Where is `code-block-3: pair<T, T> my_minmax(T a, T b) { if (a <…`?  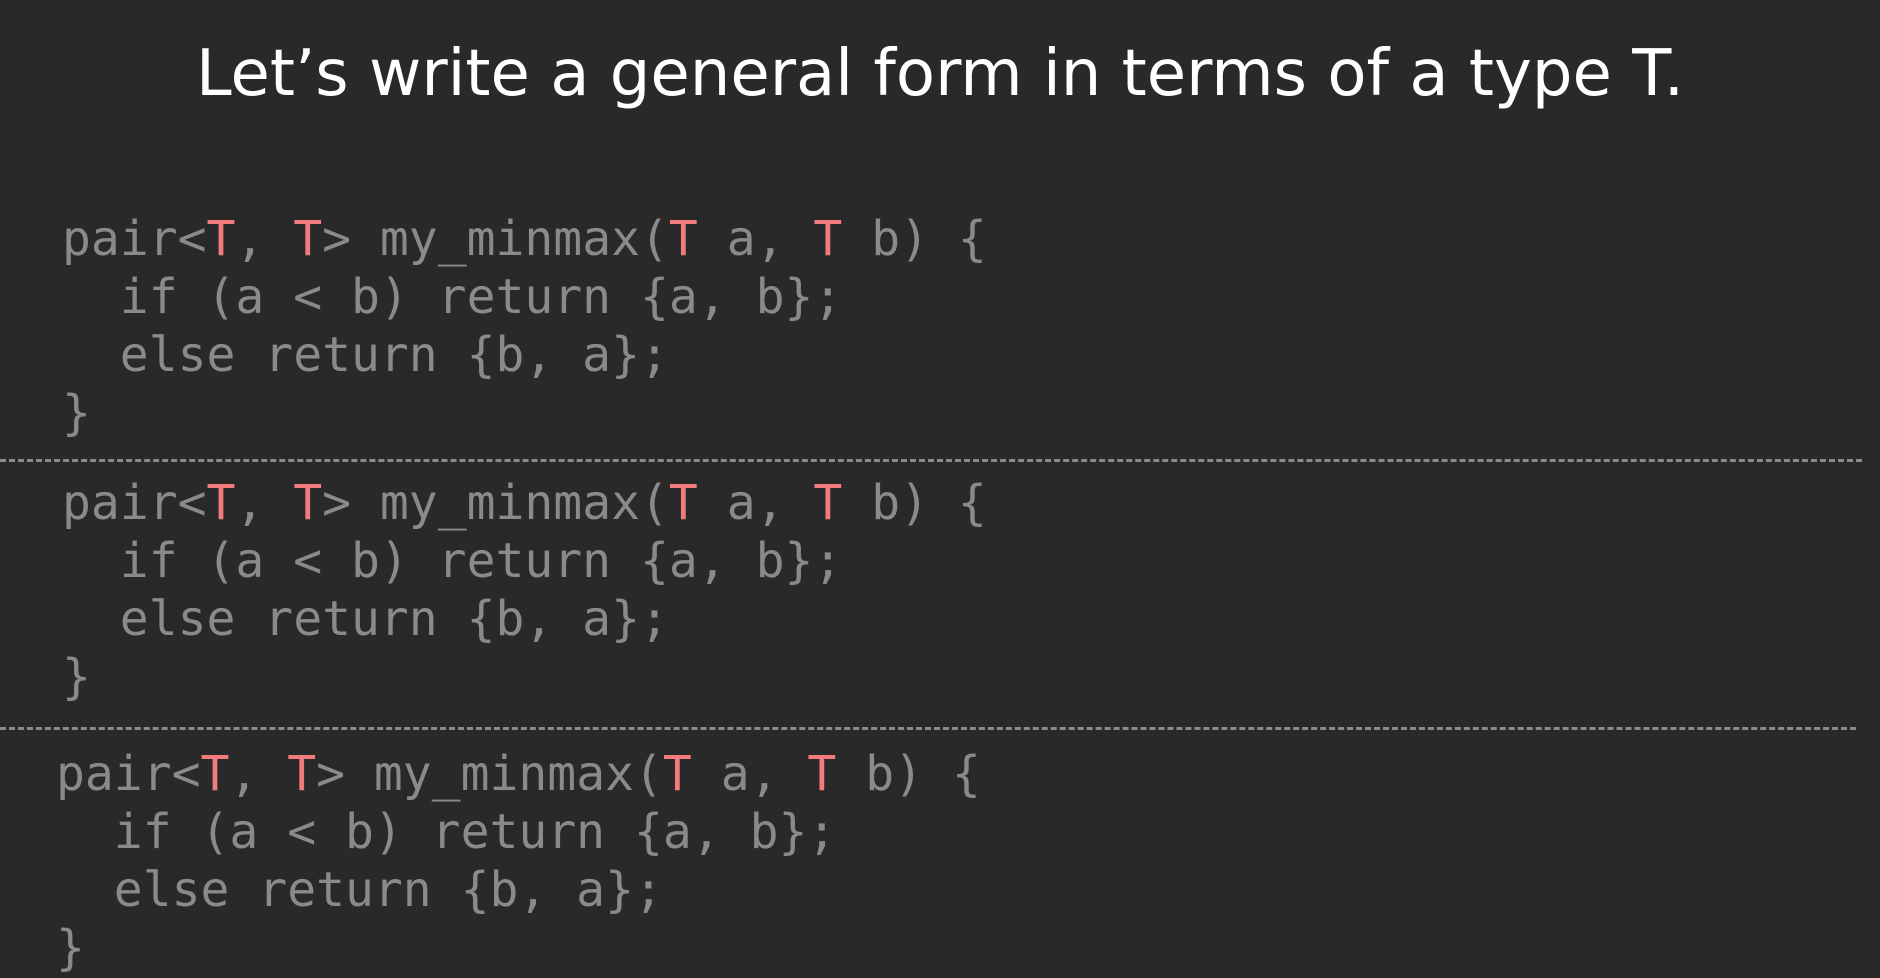 code-block-3: pair<T, T> my_minmax(T a, T b) { if (a <… is located at coordinates (518, 861).